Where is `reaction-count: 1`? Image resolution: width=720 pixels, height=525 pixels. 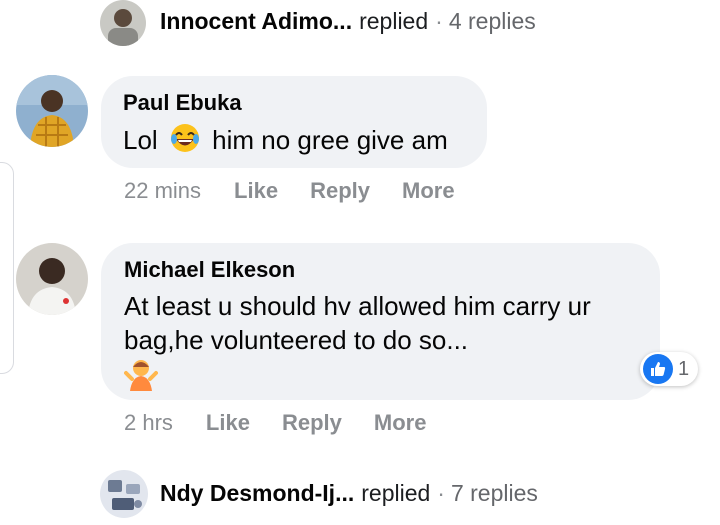
reaction-count: 1 is located at coordinates (684, 368).